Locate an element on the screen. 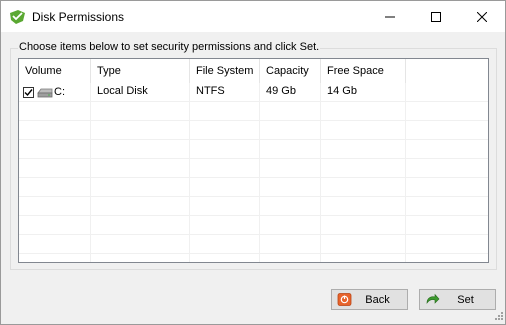  set-button: Set is located at coordinates (457, 299).